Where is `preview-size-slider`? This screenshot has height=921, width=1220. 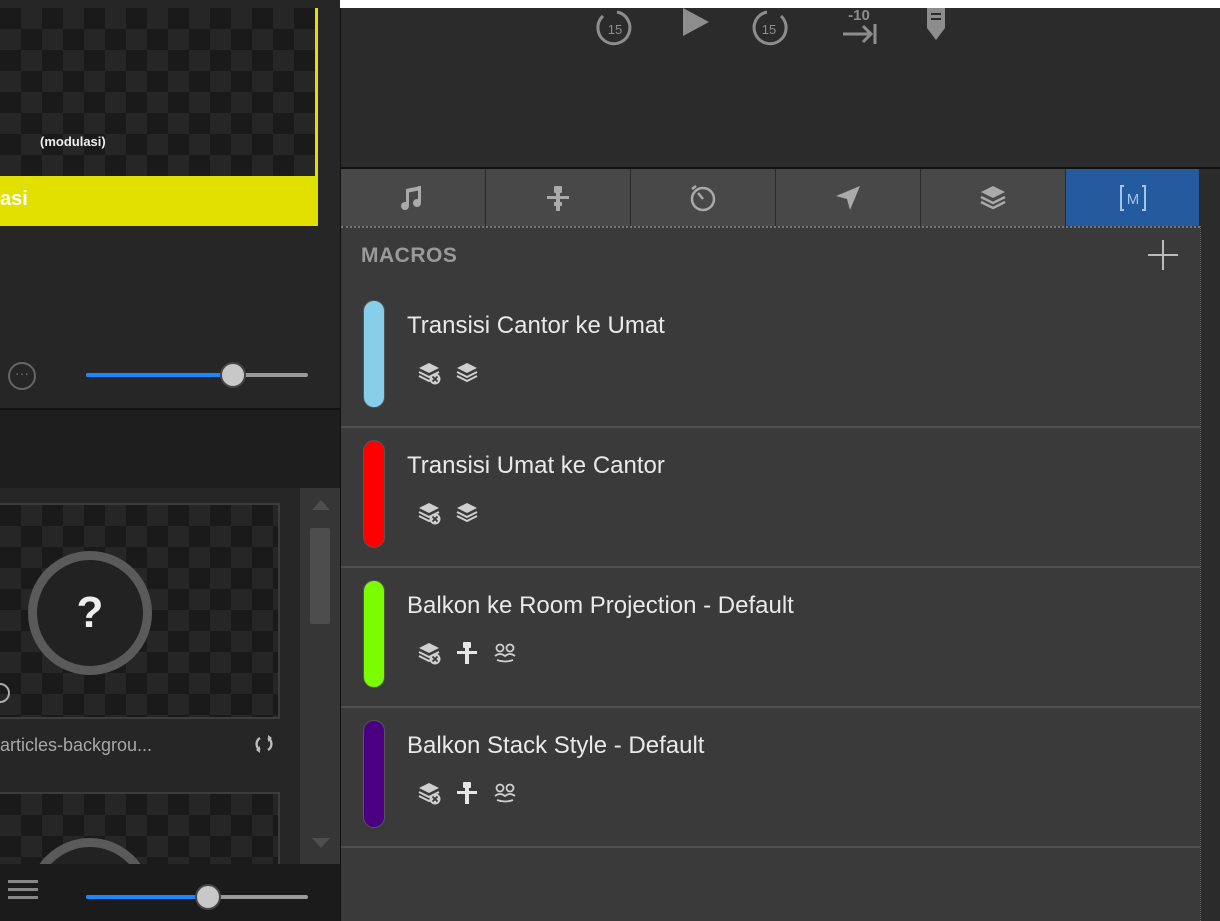 preview-size-slider is located at coordinates (197, 375).